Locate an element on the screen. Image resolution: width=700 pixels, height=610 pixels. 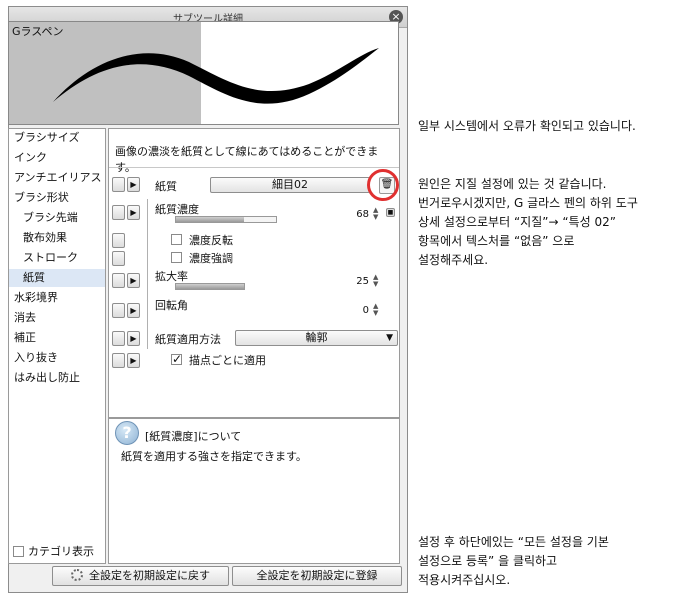
category-item-prevent-overflow: はみ出し防止 is located at coordinates (57, 378).